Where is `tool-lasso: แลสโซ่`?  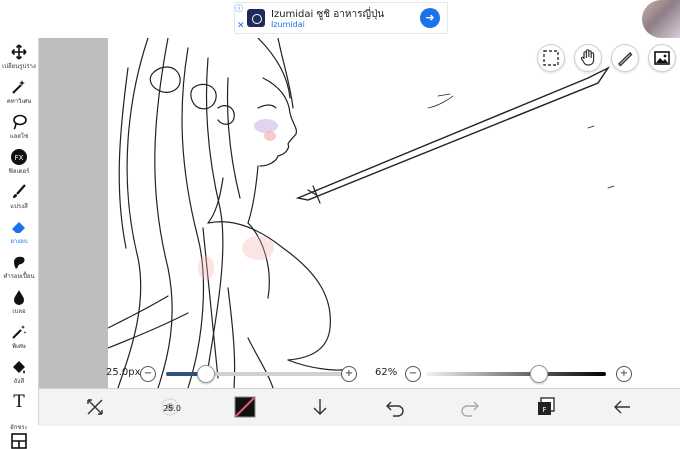
tool-lasso: แลสโซ่ is located at coordinates (19, 127).